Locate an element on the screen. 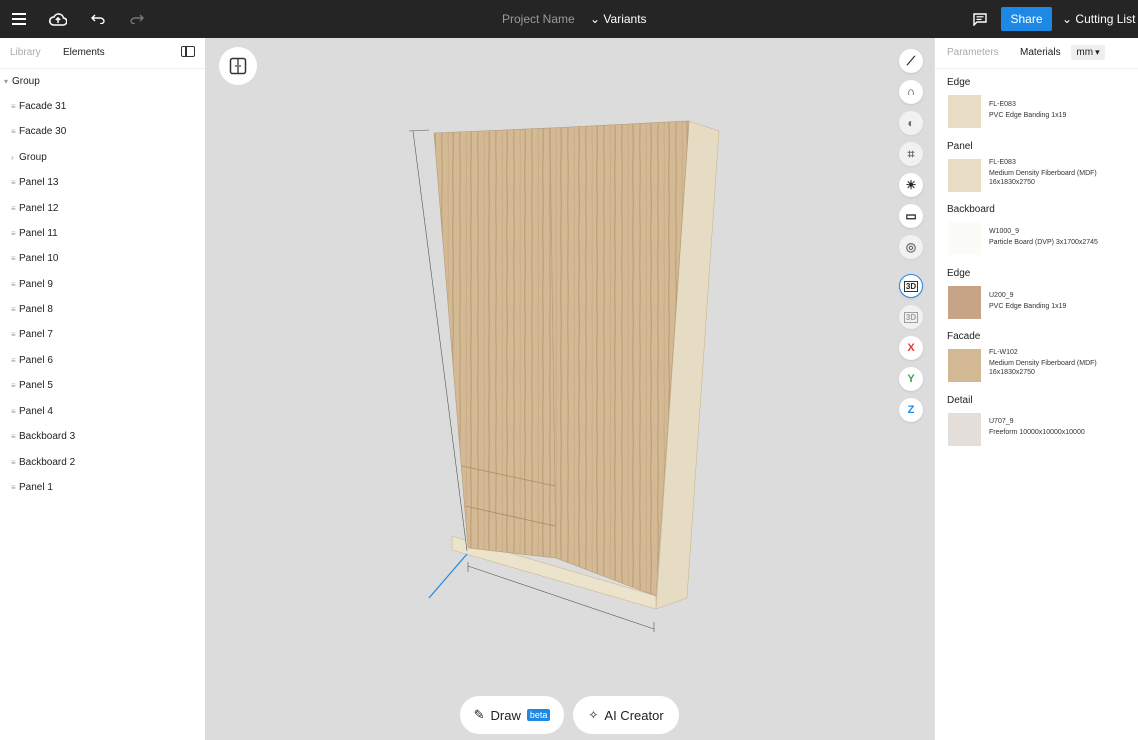 The width and height of the screenshot is (1138, 740). bounding-box-button: ⌗ is located at coordinates (911, 154).